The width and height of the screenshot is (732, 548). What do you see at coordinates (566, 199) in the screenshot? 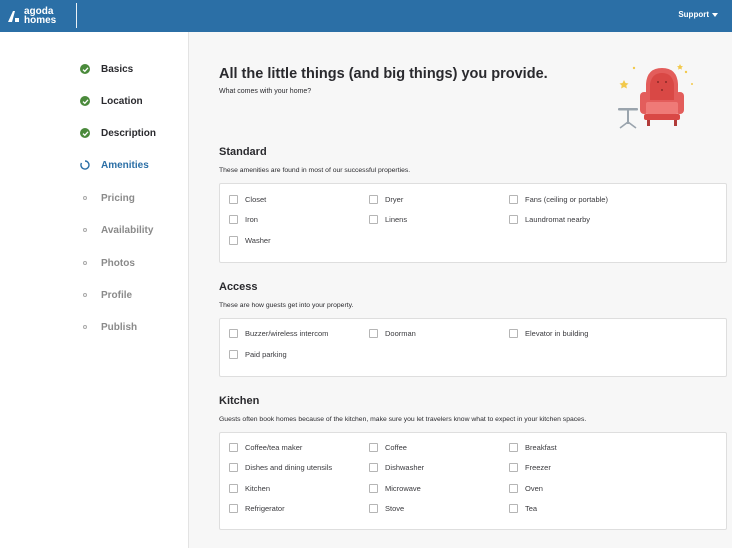
I see `checkbox-label: Fans (ceiling or portable)` at bounding box center [566, 199].